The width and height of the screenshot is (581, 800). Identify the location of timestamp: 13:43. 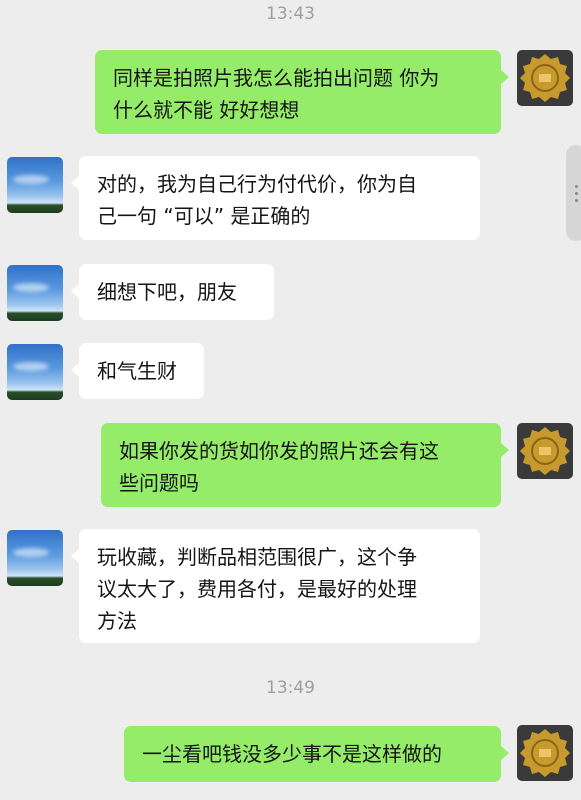
(290, 14).